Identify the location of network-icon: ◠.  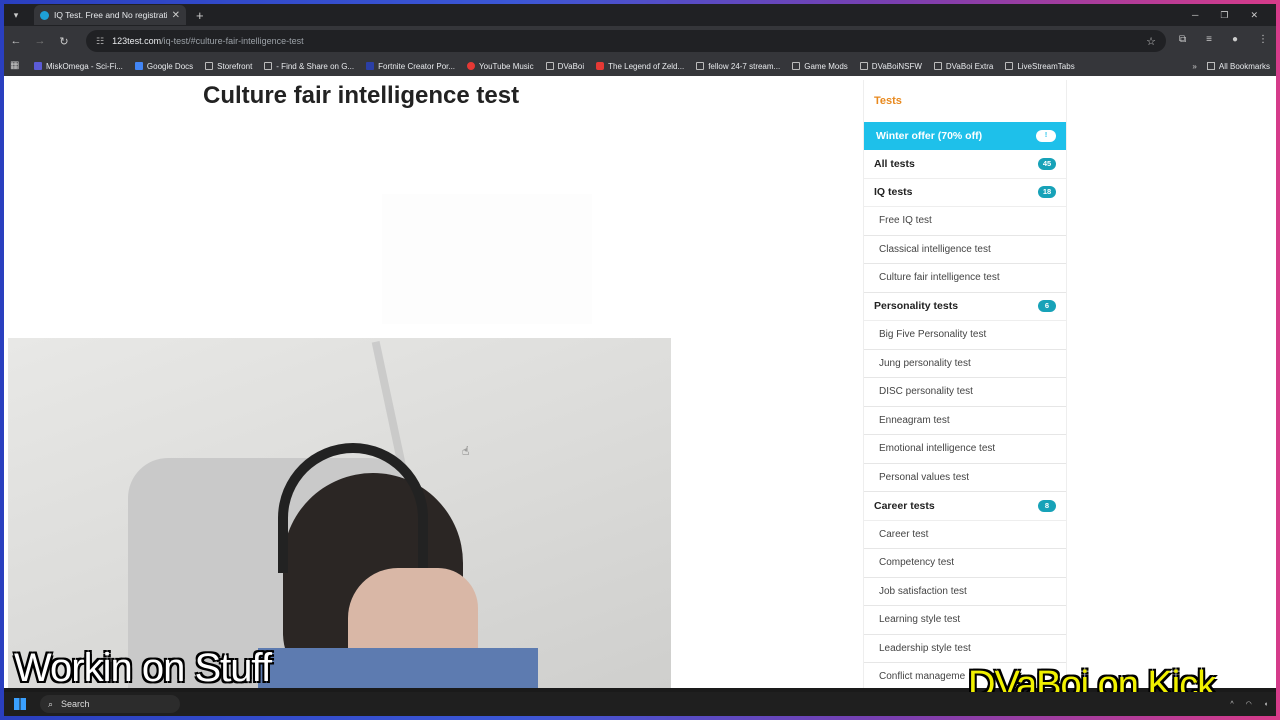
(1249, 704).